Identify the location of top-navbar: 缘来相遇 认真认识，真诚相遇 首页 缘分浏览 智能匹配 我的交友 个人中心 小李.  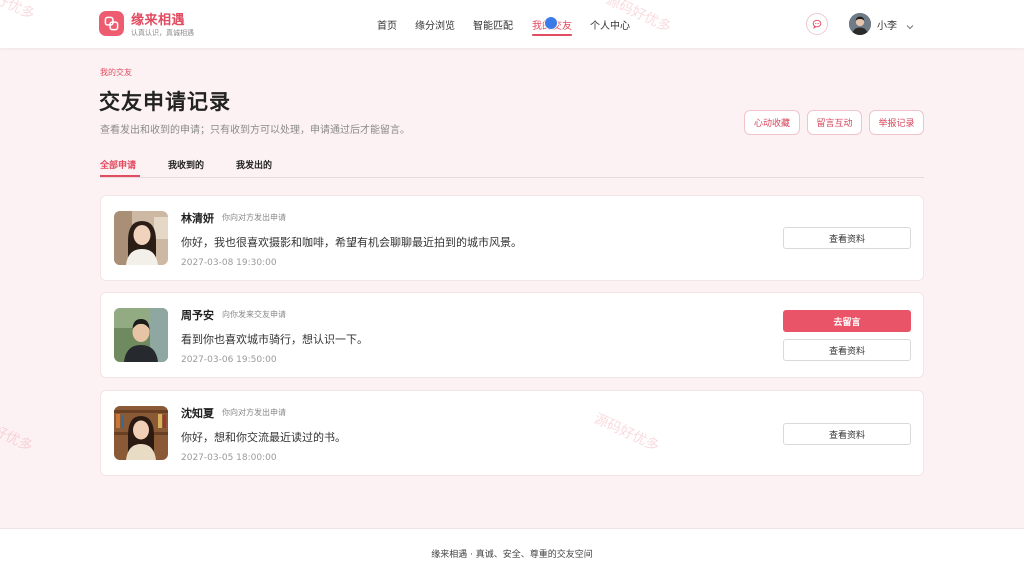
(512, 24).